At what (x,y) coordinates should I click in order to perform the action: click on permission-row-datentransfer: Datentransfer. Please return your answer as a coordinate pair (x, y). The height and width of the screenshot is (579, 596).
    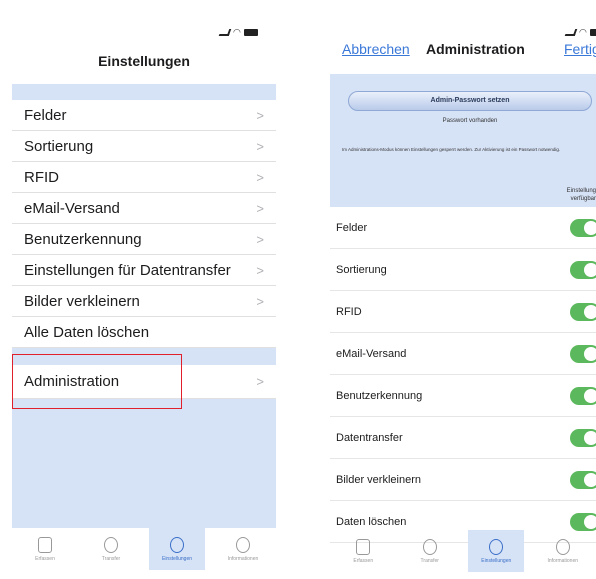
    Looking at the image, I should click on (463, 438).